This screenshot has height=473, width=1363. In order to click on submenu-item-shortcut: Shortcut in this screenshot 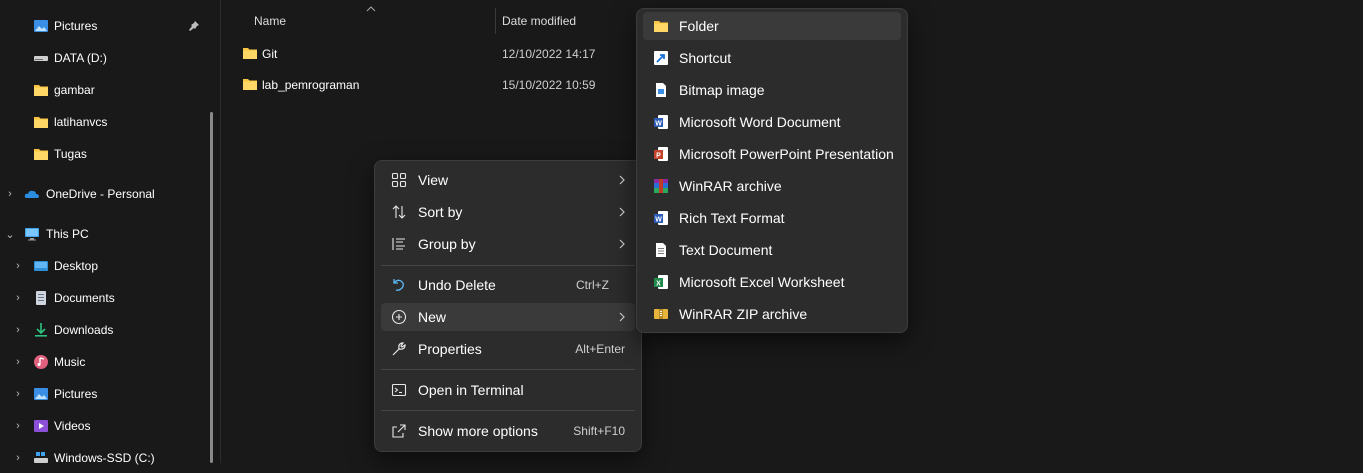, I will do `click(772, 58)`.